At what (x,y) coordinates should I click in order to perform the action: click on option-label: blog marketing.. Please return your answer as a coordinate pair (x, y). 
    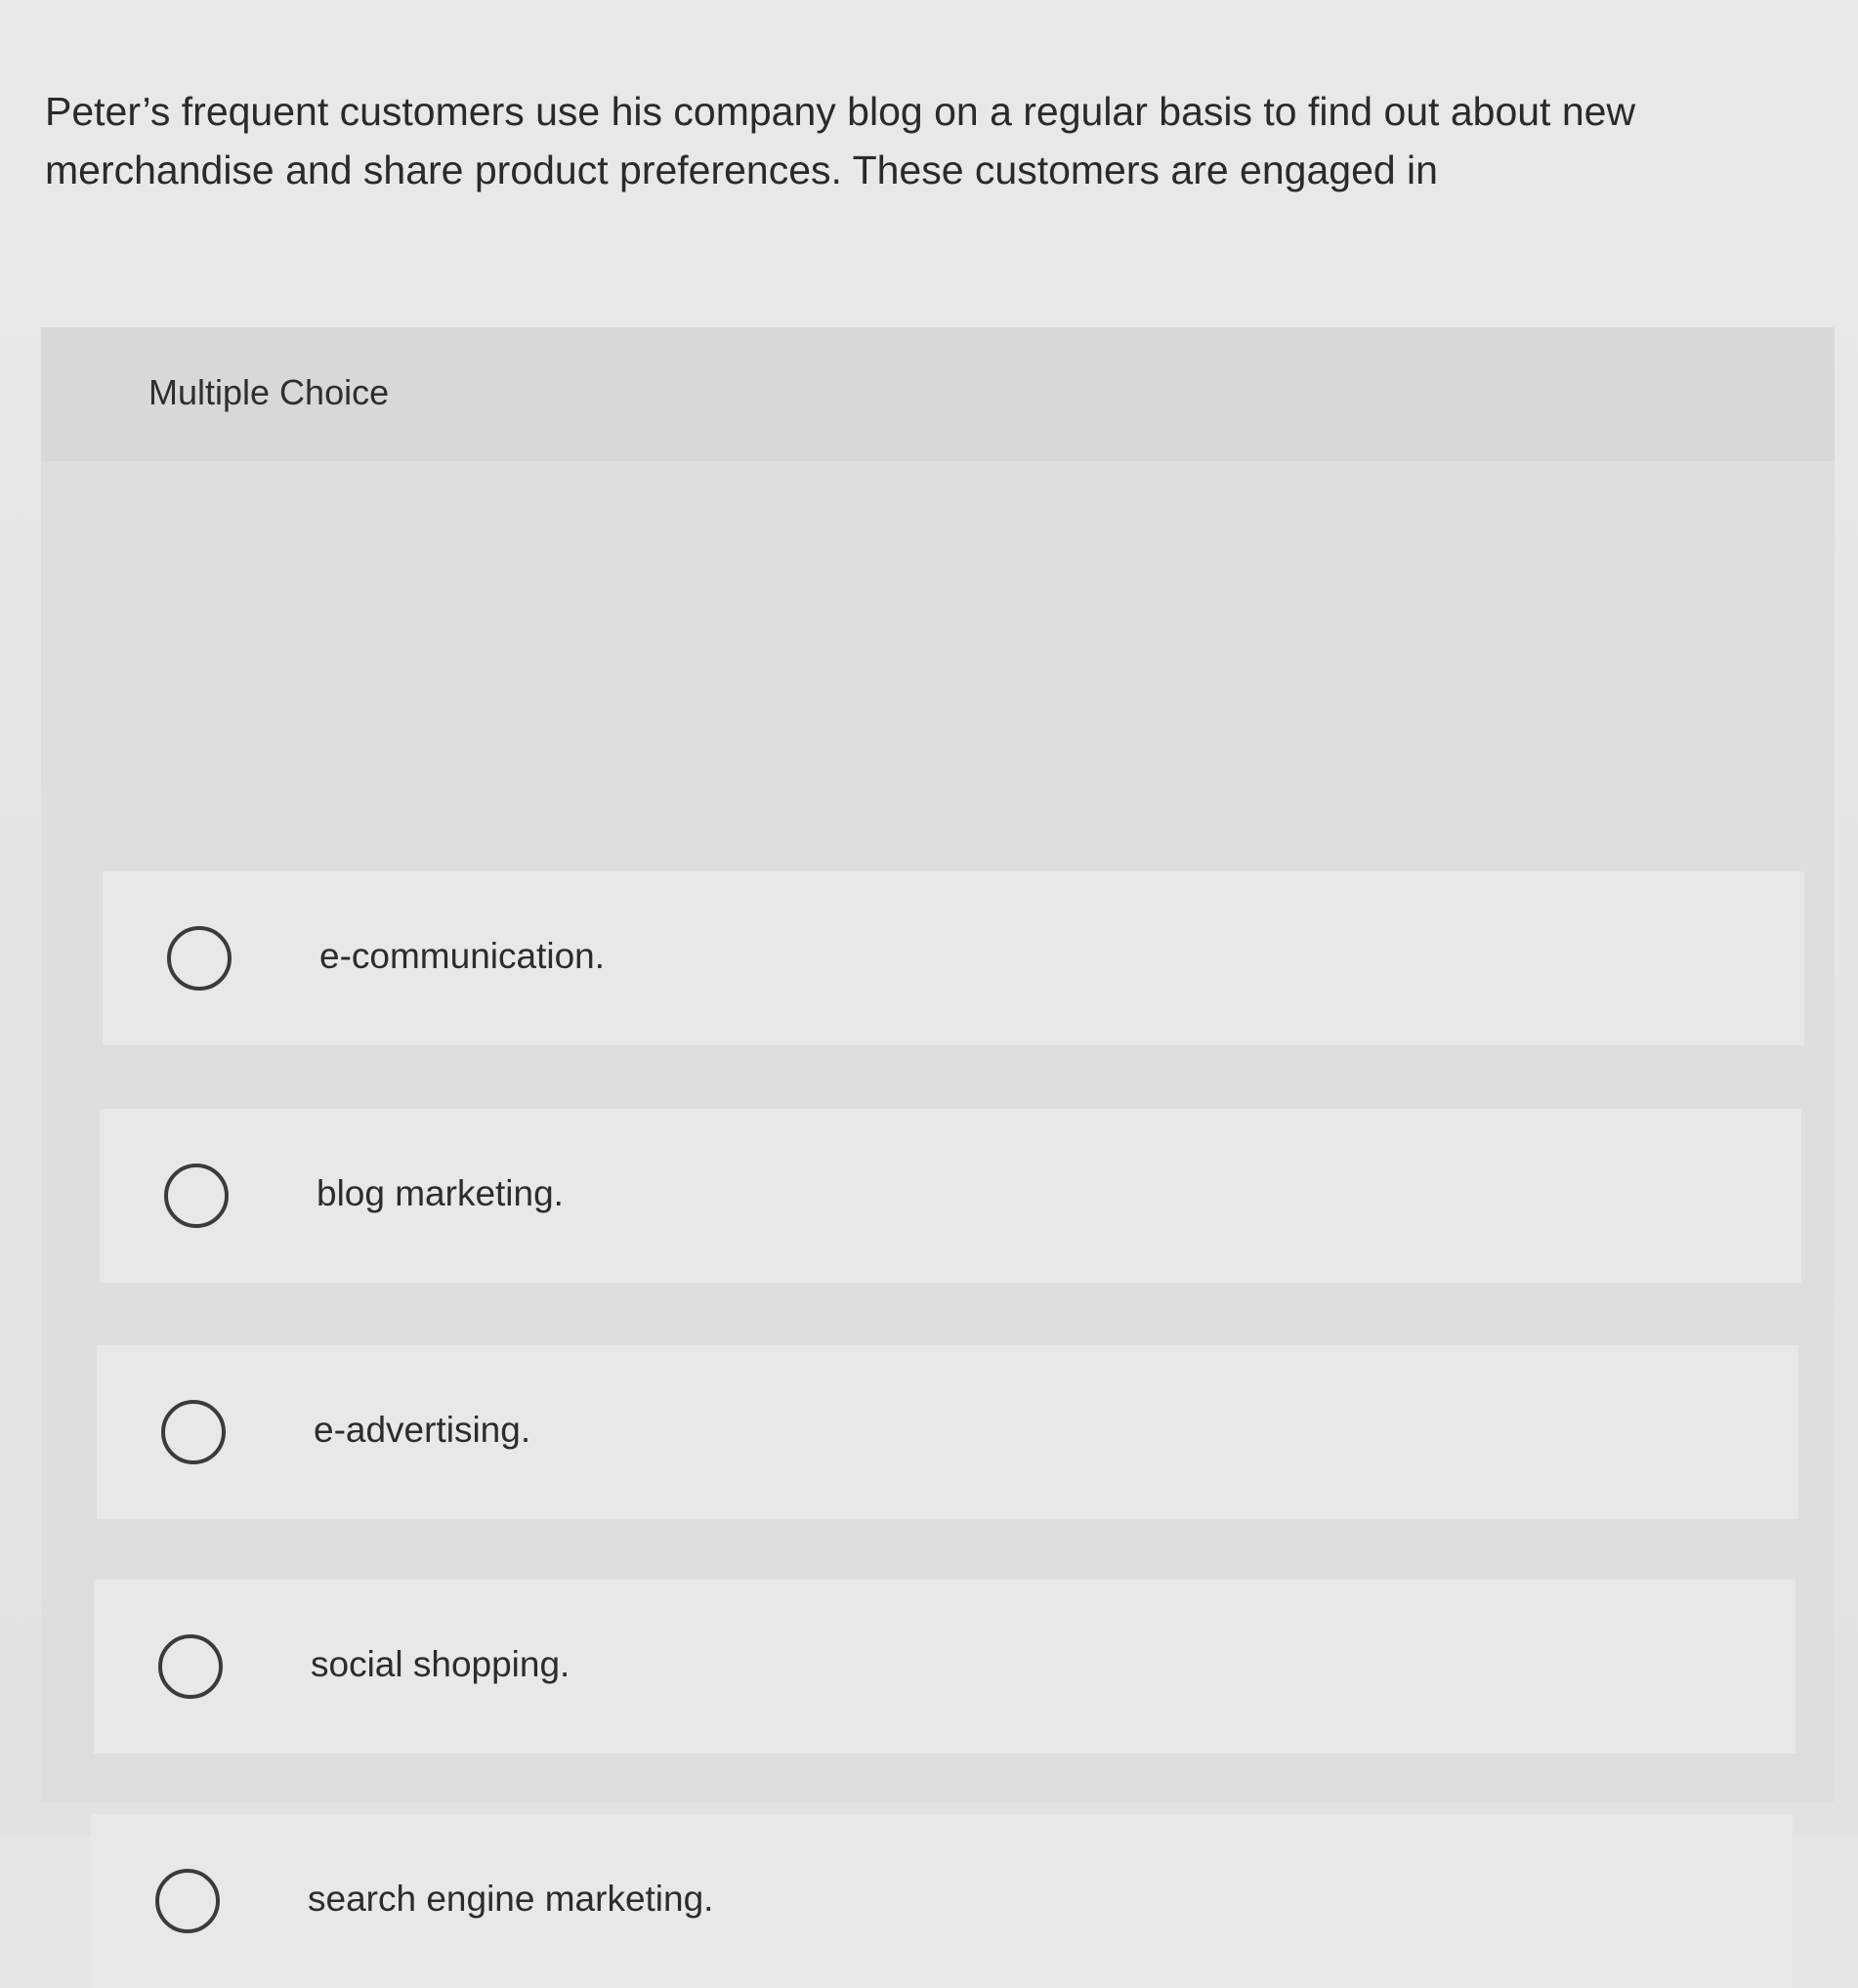
    Looking at the image, I should click on (440, 1193).